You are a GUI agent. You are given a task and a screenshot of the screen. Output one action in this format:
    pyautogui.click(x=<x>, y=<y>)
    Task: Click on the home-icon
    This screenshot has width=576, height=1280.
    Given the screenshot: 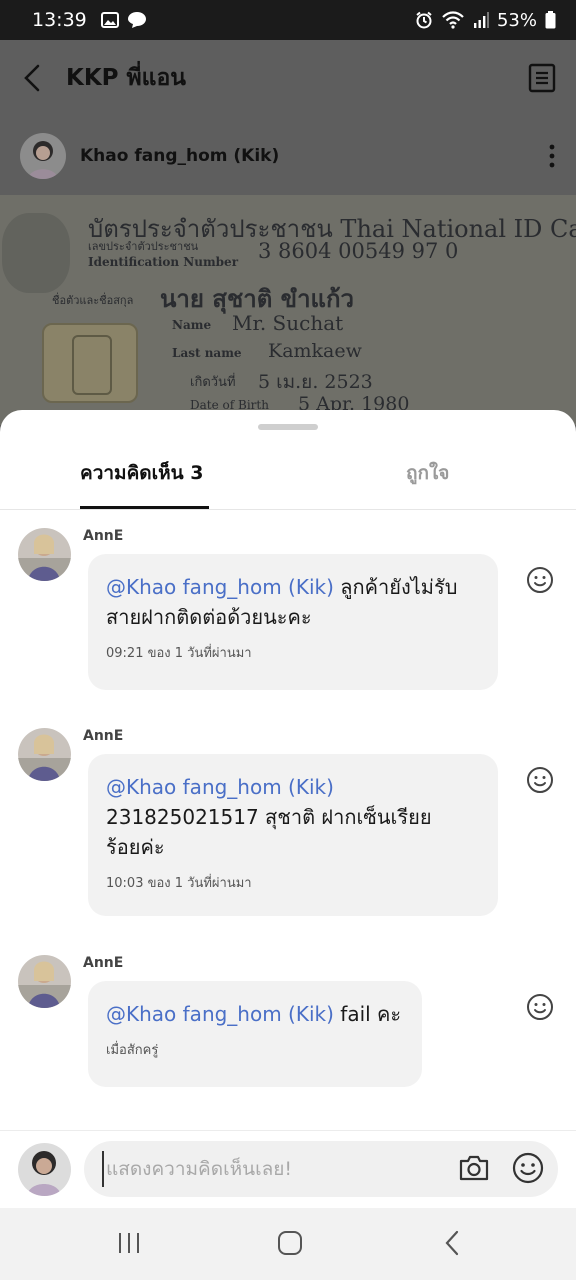 What is the action you would take?
    pyautogui.click(x=290, y=1243)
    